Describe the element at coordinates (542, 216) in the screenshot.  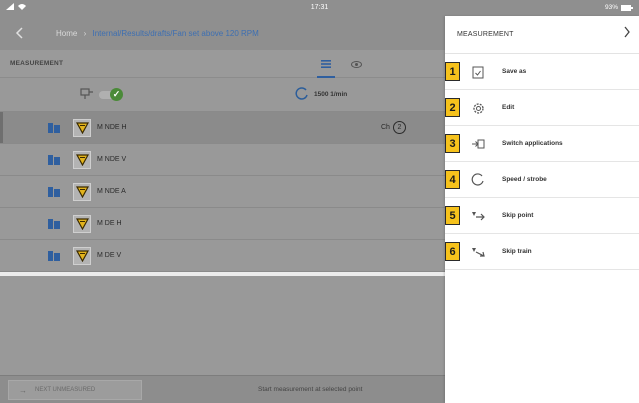
I see `menu-item-skip-point: 5 Skip point` at that location.